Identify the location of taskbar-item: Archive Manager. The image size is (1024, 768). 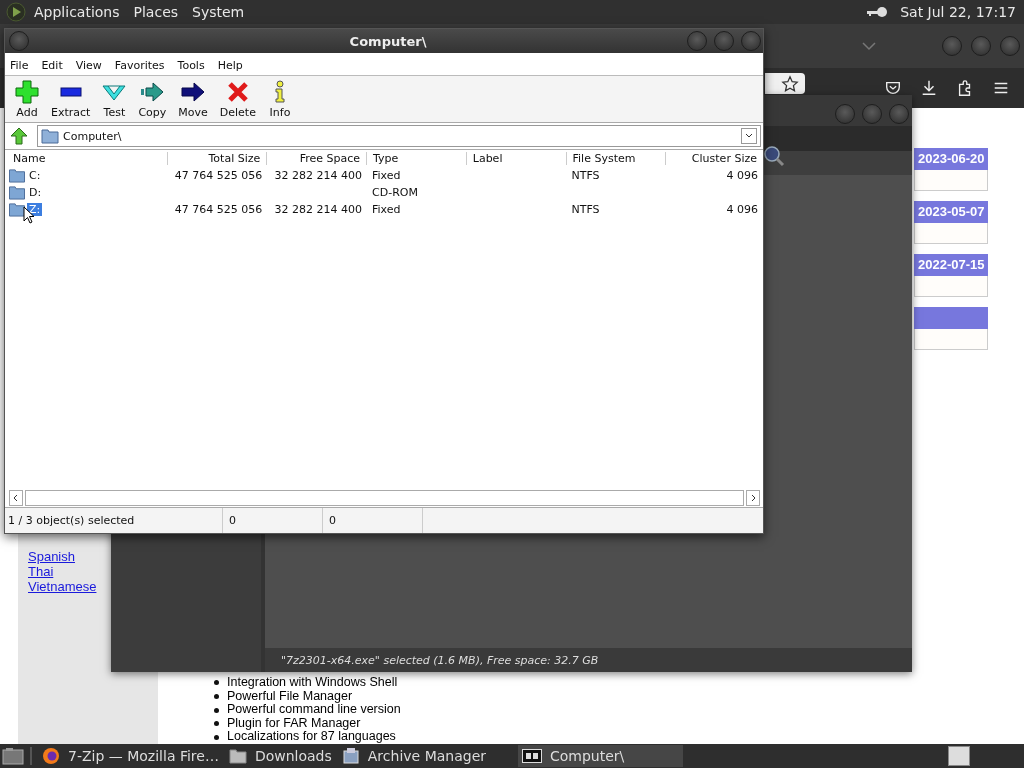
(413, 756).